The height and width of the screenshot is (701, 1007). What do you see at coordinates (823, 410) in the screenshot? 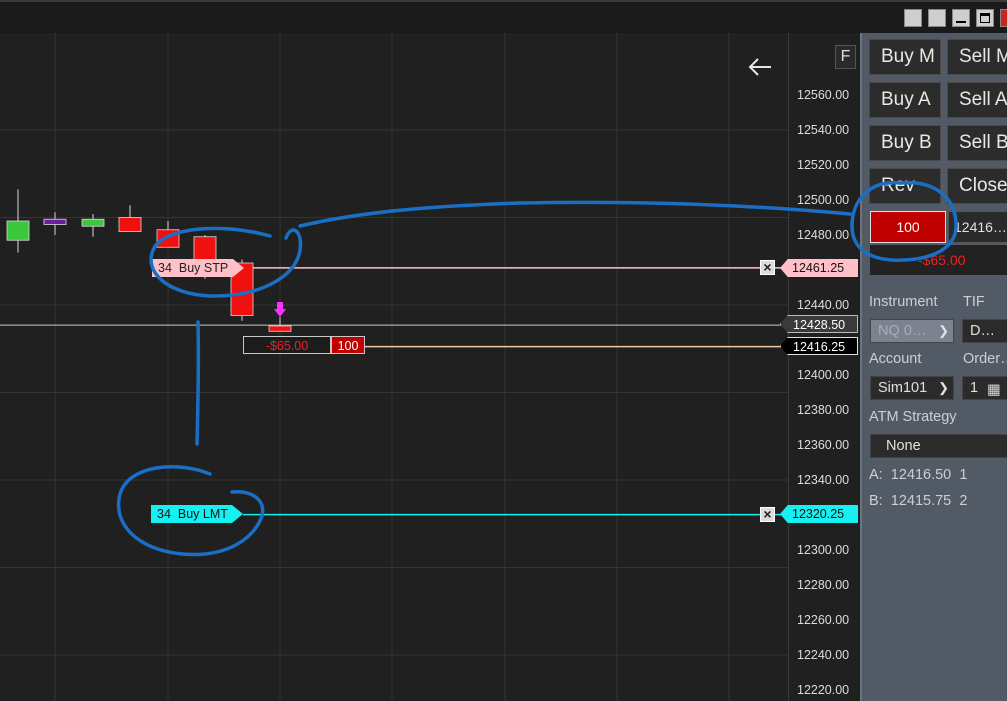
I see `price-axis-tick: 12380.00` at bounding box center [823, 410].